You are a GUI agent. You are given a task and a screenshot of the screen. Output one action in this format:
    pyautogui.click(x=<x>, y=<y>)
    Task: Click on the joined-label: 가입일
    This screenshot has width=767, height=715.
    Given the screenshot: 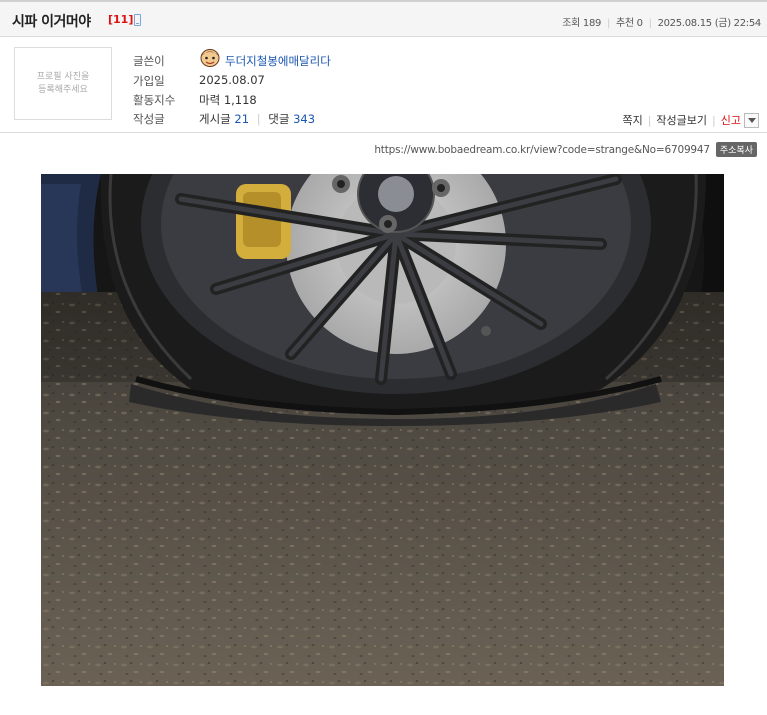 What is the action you would take?
    pyautogui.click(x=149, y=81)
    